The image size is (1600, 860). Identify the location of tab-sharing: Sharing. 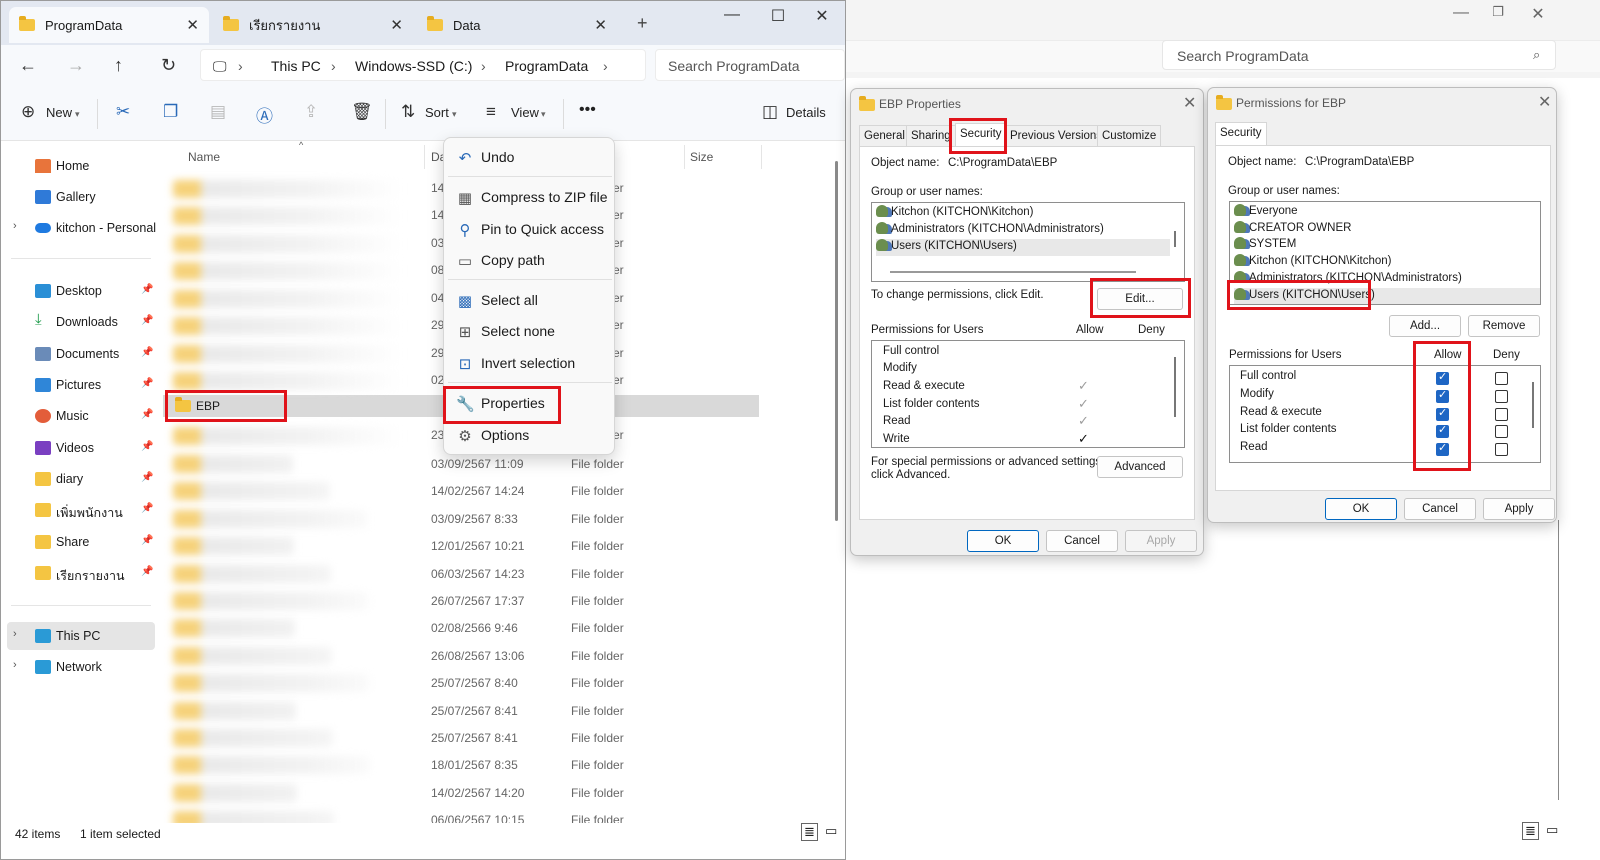
(931, 136).